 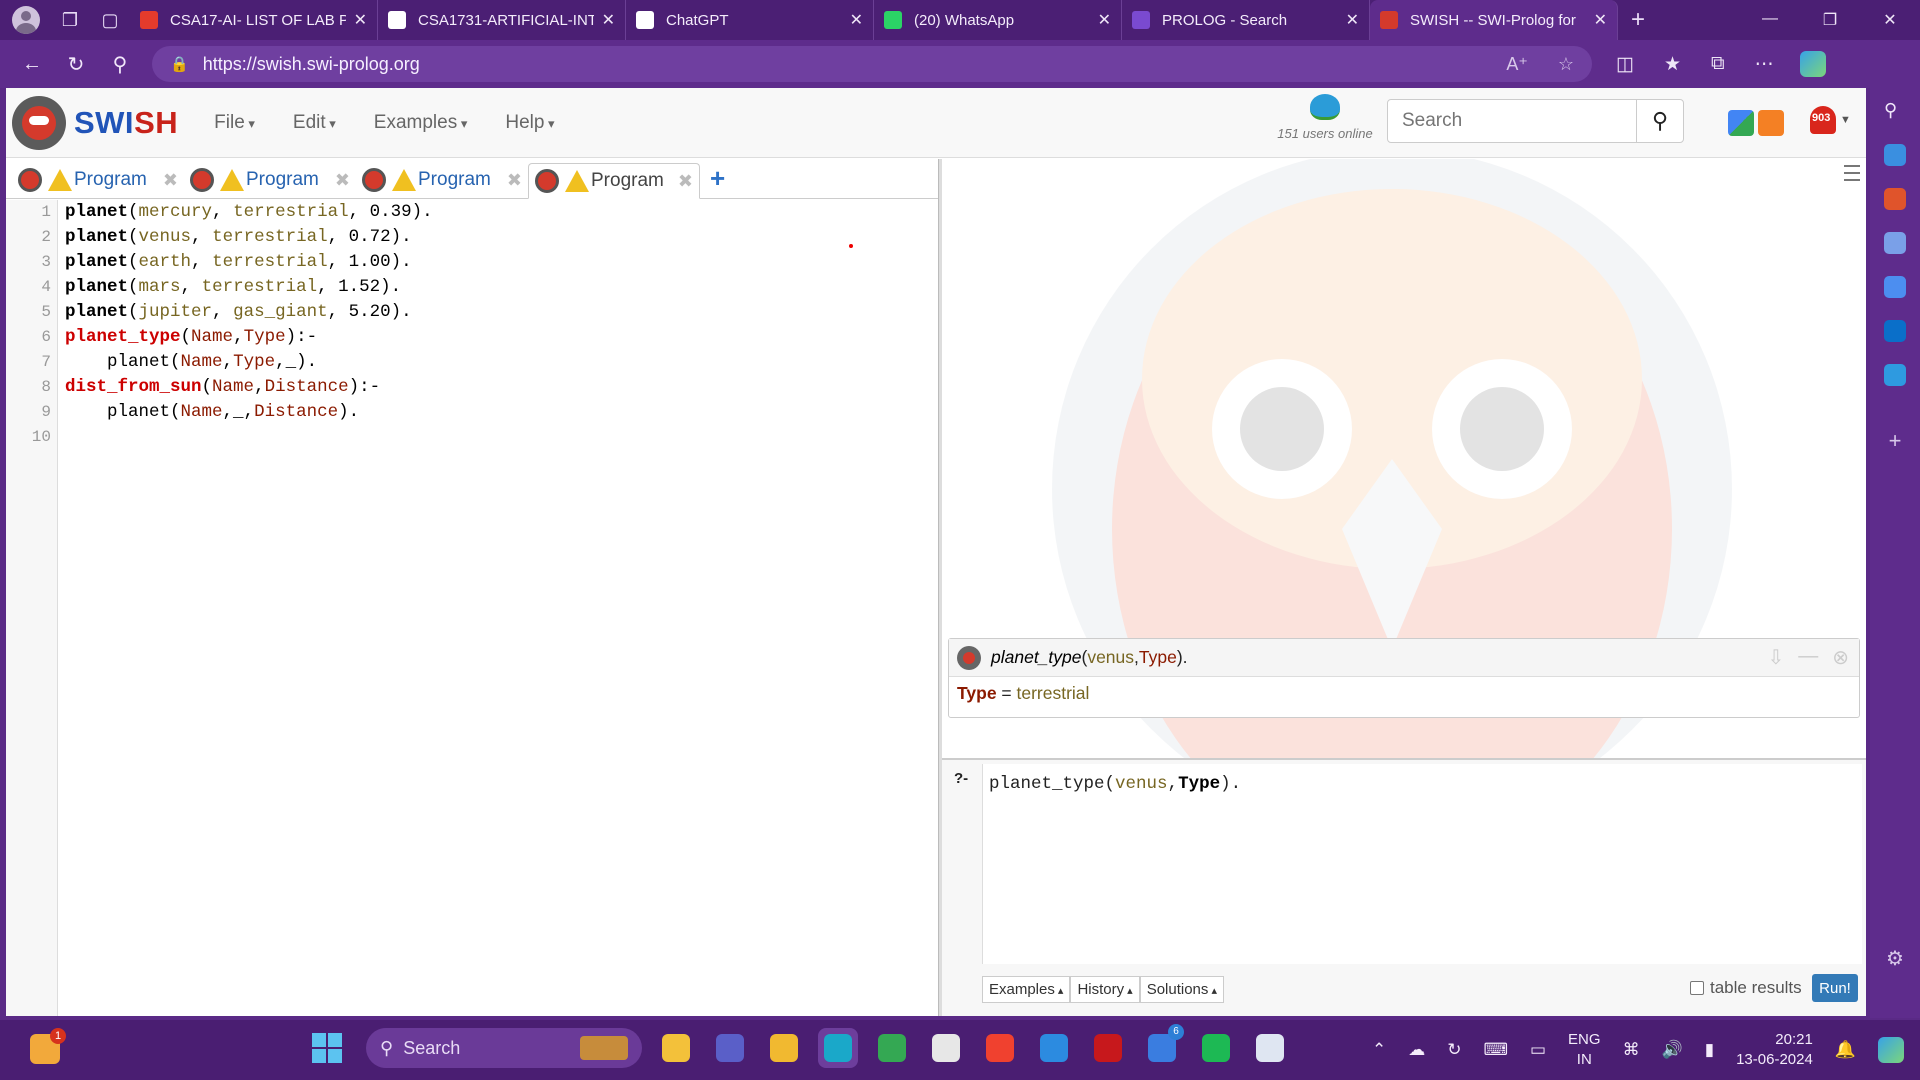 I want to click on table-results-checkbox, so click(x=1697, y=988).